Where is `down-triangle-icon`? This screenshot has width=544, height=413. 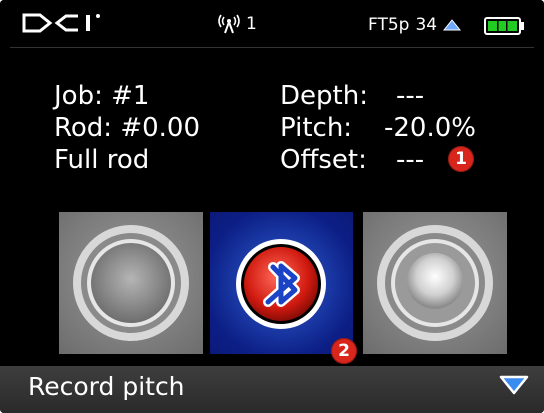
down-triangle-icon is located at coordinates (514, 385).